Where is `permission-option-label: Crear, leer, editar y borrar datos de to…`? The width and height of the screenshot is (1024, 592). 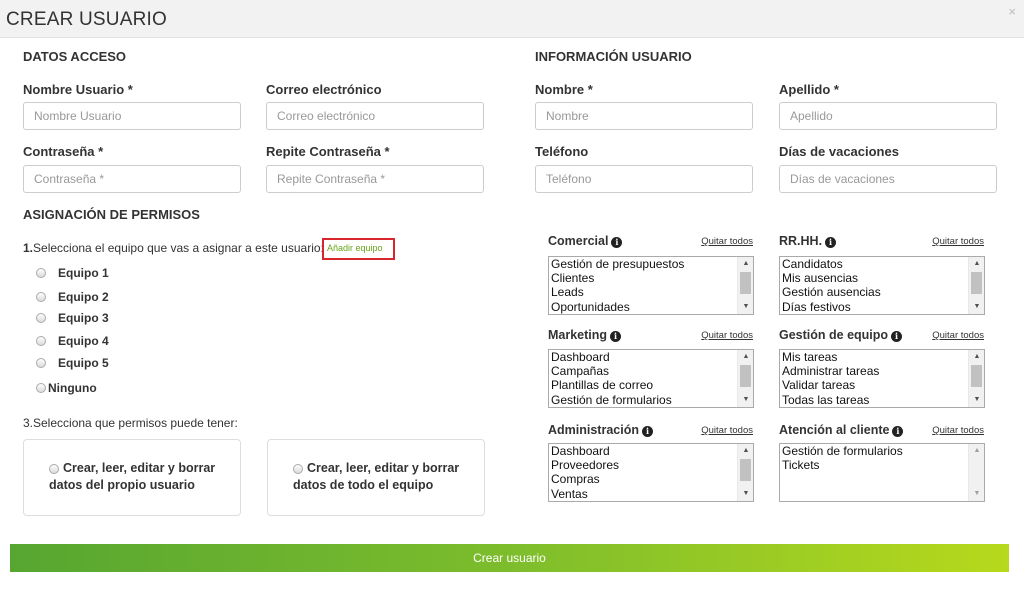 permission-option-label: Crear, leer, editar y borrar datos de to… is located at coordinates (376, 476).